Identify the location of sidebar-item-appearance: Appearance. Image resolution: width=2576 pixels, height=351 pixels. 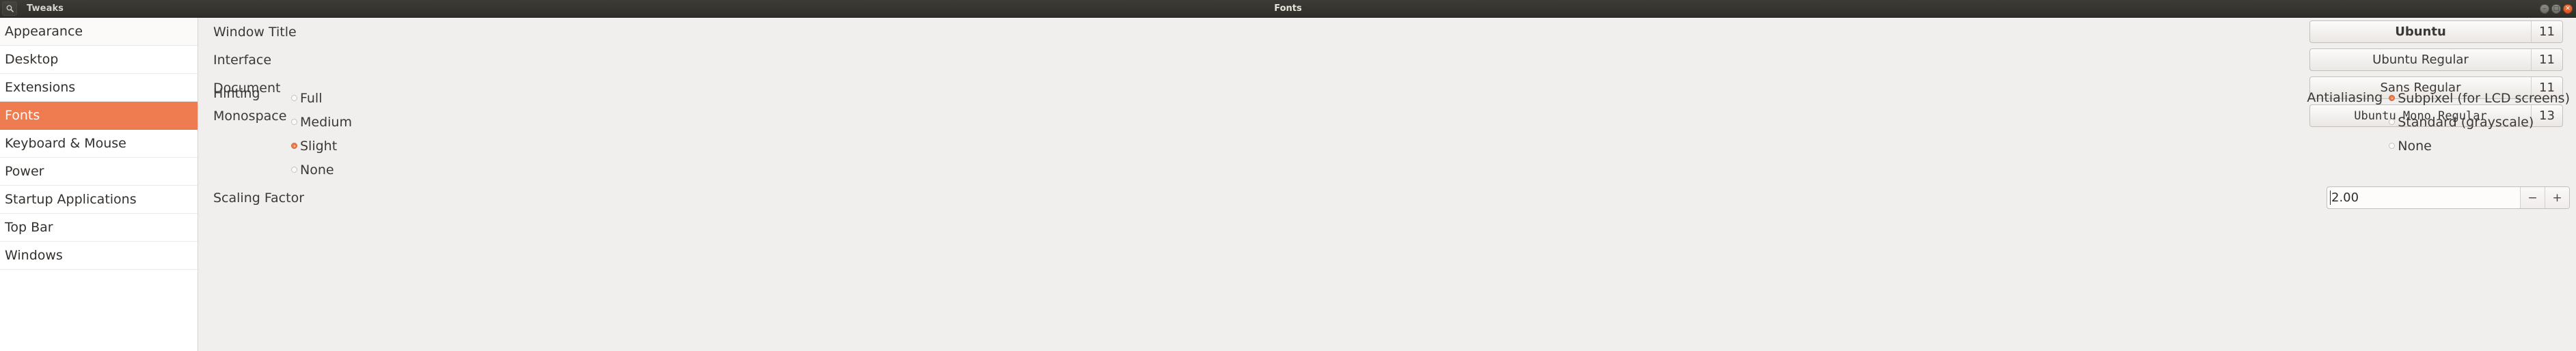
(99, 32).